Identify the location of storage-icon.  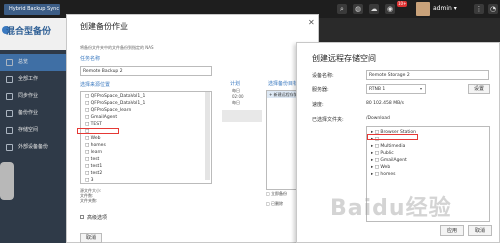
(9, 130).